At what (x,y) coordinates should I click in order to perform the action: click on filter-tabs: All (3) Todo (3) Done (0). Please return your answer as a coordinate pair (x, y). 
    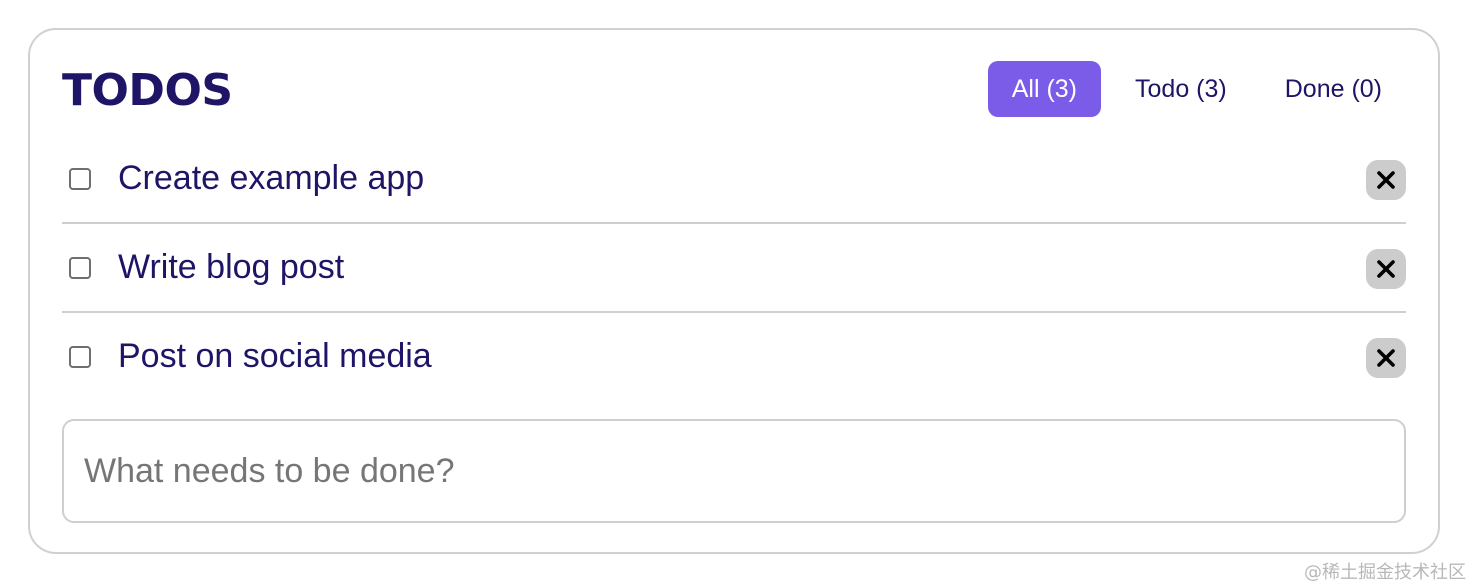
    Looking at the image, I should click on (1192, 89).